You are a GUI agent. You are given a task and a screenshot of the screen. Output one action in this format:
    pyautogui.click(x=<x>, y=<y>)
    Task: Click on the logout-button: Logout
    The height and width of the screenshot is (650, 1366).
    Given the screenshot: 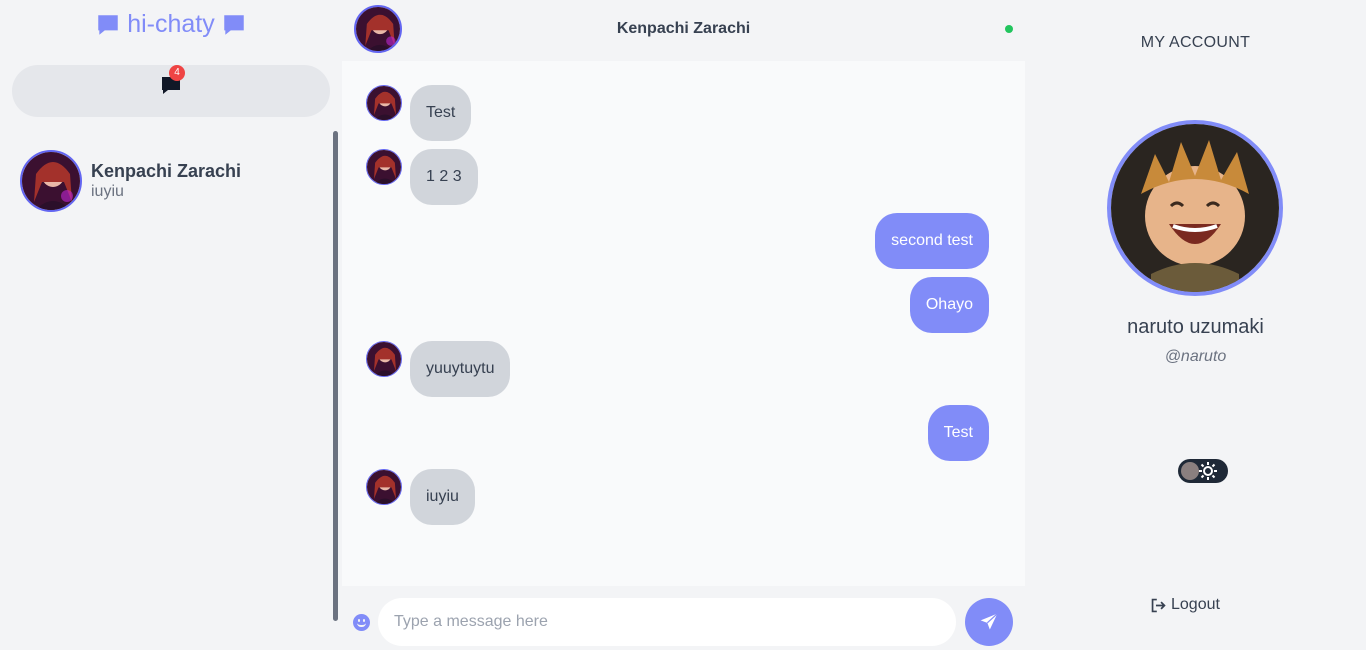 What is the action you would take?
    pyautogui.click(x=1185, y=605)
    